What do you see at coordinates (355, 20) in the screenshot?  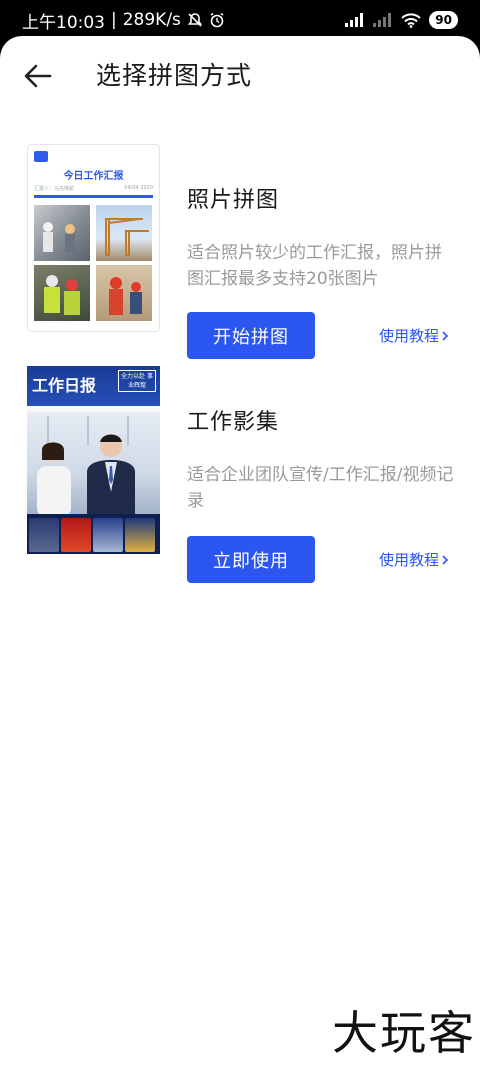 I see `signal-icon` at bounding box center [355, 20].